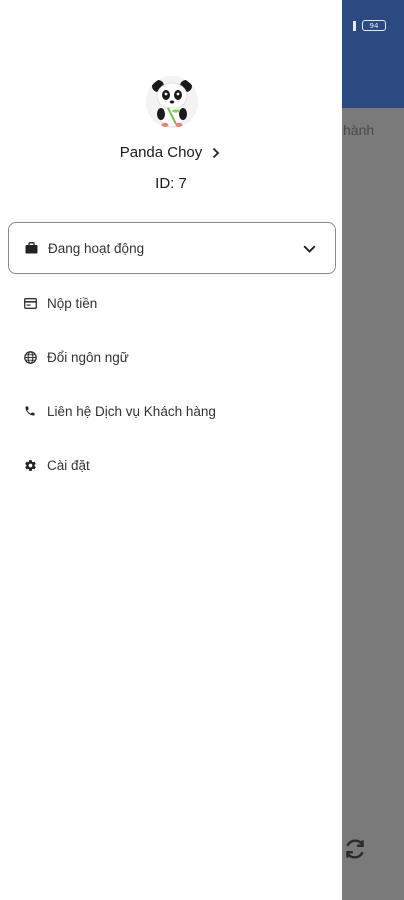  Describe the element at coordinates (354, 25) in the screenshot. I see `signal-icon` at that location.